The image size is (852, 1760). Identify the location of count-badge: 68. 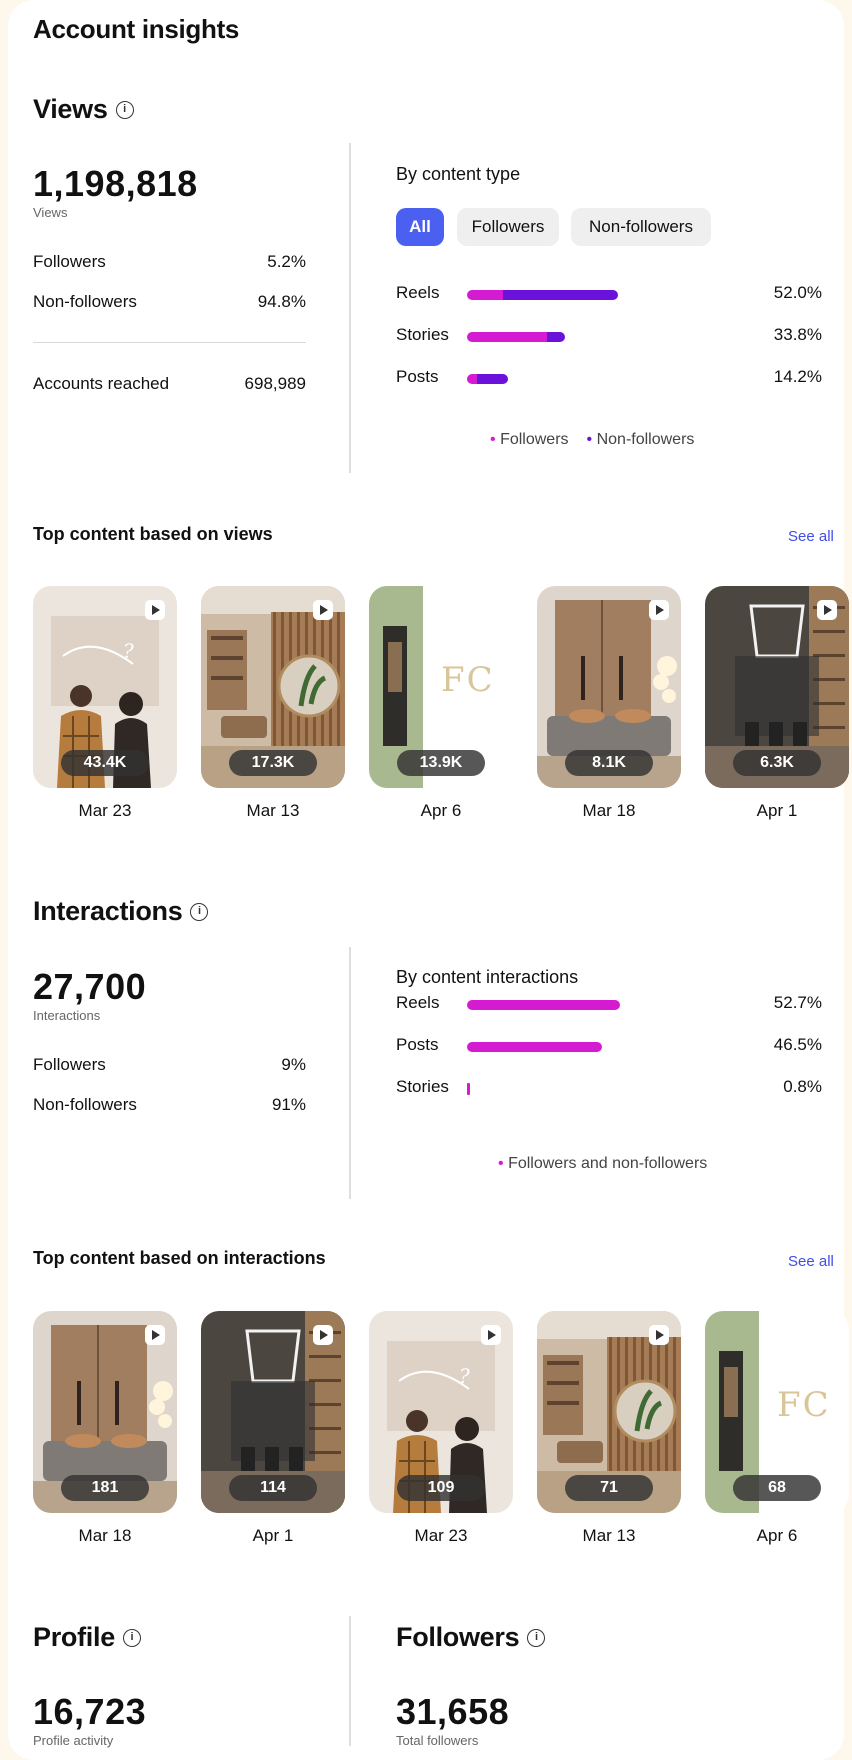
(777, 1488).